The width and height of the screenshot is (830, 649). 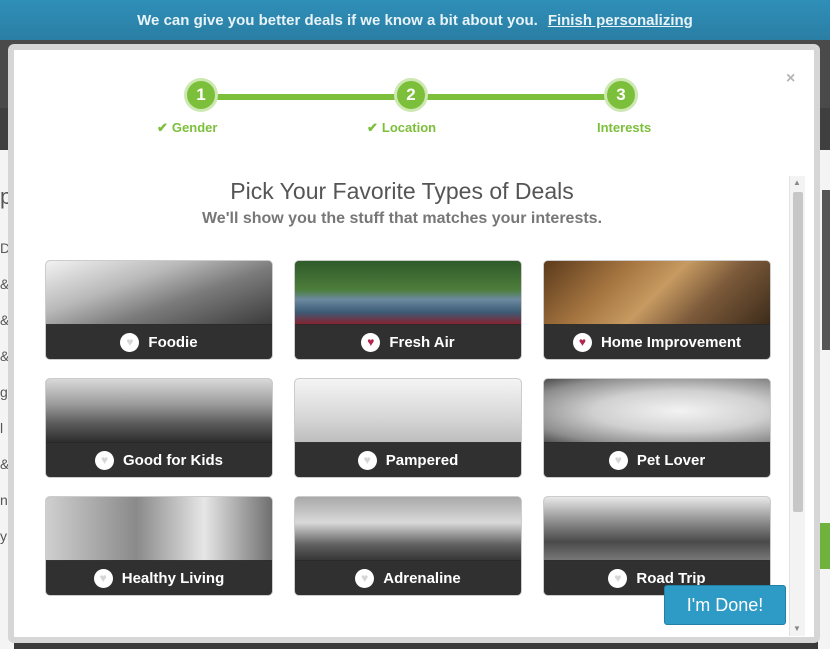 What do you see at coordinates (826, 270) in the screenshot?
I see `bg-dark-block` at bounding box center [826, 270].